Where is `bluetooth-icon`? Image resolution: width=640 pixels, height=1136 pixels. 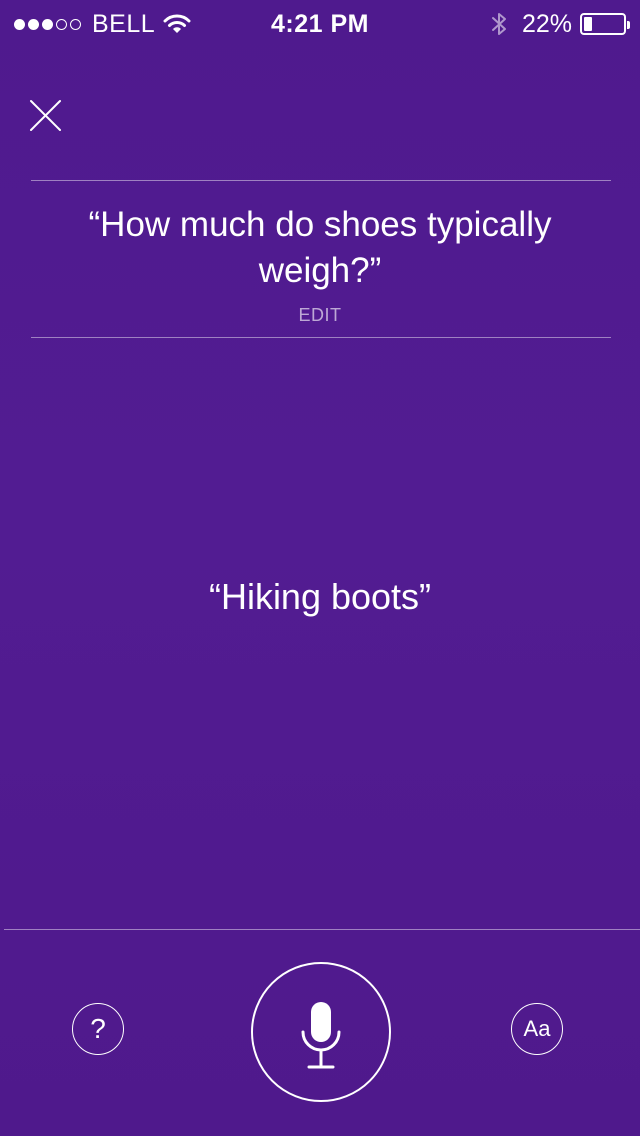 bluetooth-icon is located at coordinates (498, 24).